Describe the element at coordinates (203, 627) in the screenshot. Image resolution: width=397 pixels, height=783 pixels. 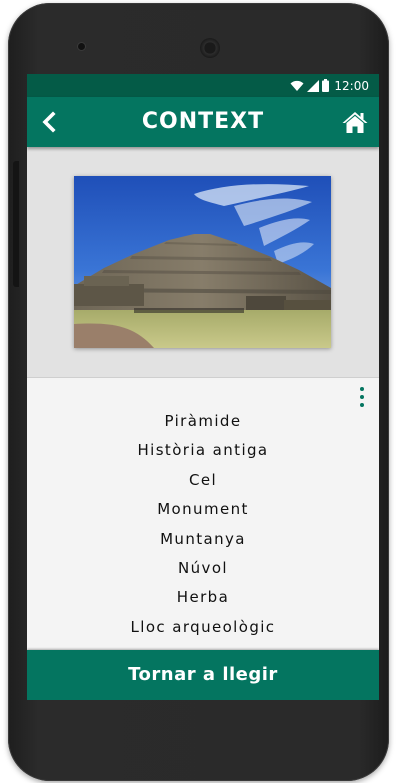
I see `list-item: Lloc arqueològic` at that location.